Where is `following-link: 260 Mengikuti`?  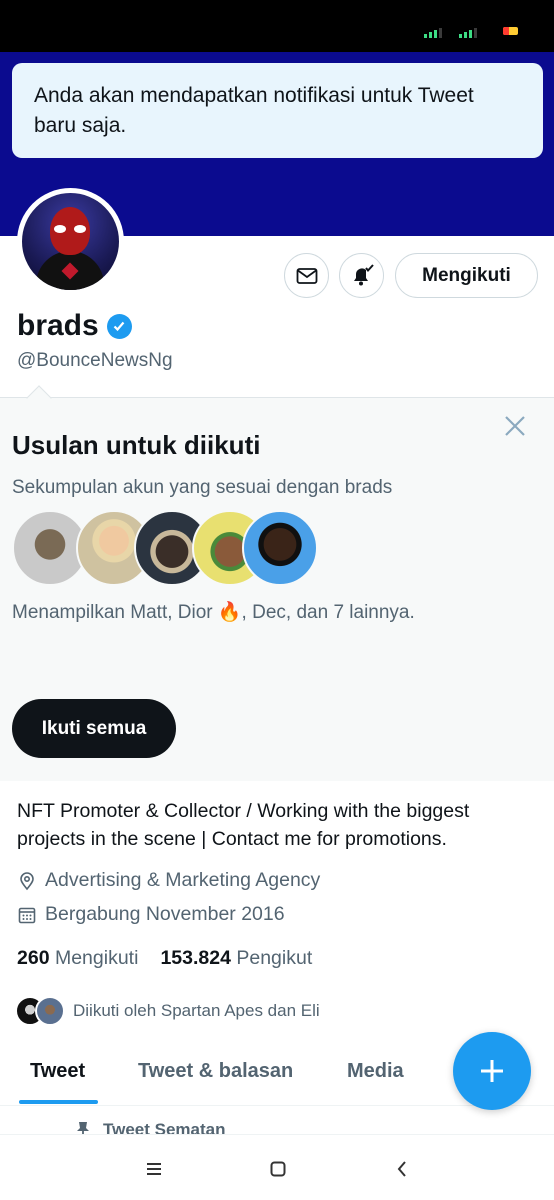
following-link: 260 Mengikuti is located at coordinates (77, 958).